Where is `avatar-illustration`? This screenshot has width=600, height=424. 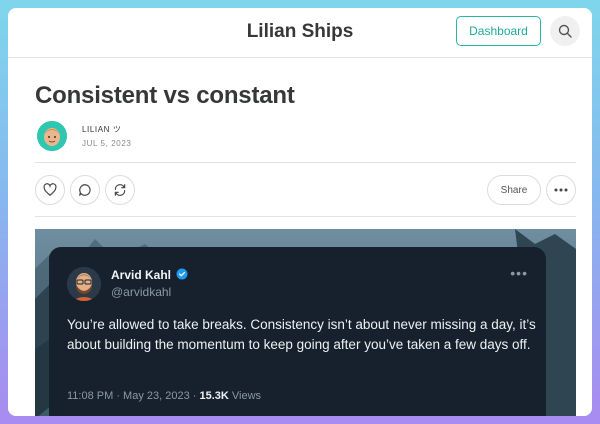
avatar-illustration is located at coordinates (52, 136).